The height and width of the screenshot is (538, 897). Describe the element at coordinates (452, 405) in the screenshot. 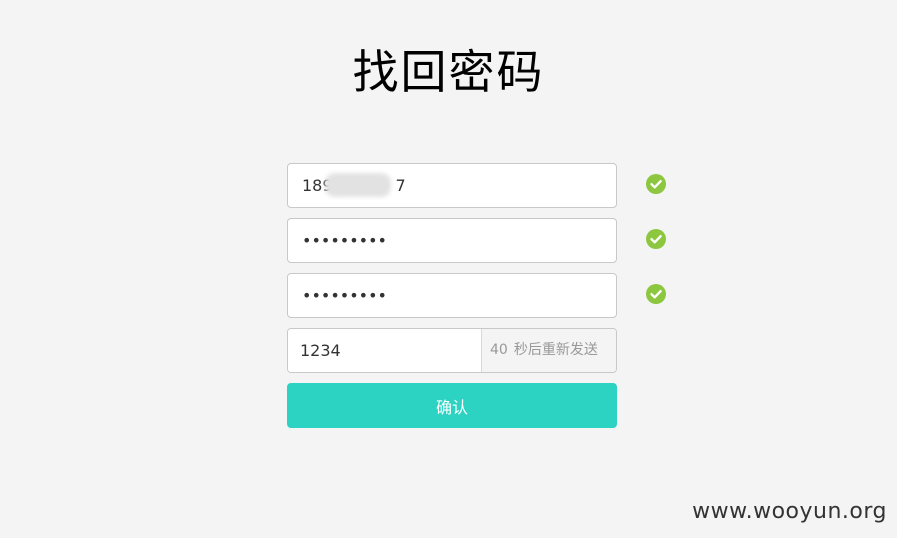

I see `confirm-button: 确认` at that location.